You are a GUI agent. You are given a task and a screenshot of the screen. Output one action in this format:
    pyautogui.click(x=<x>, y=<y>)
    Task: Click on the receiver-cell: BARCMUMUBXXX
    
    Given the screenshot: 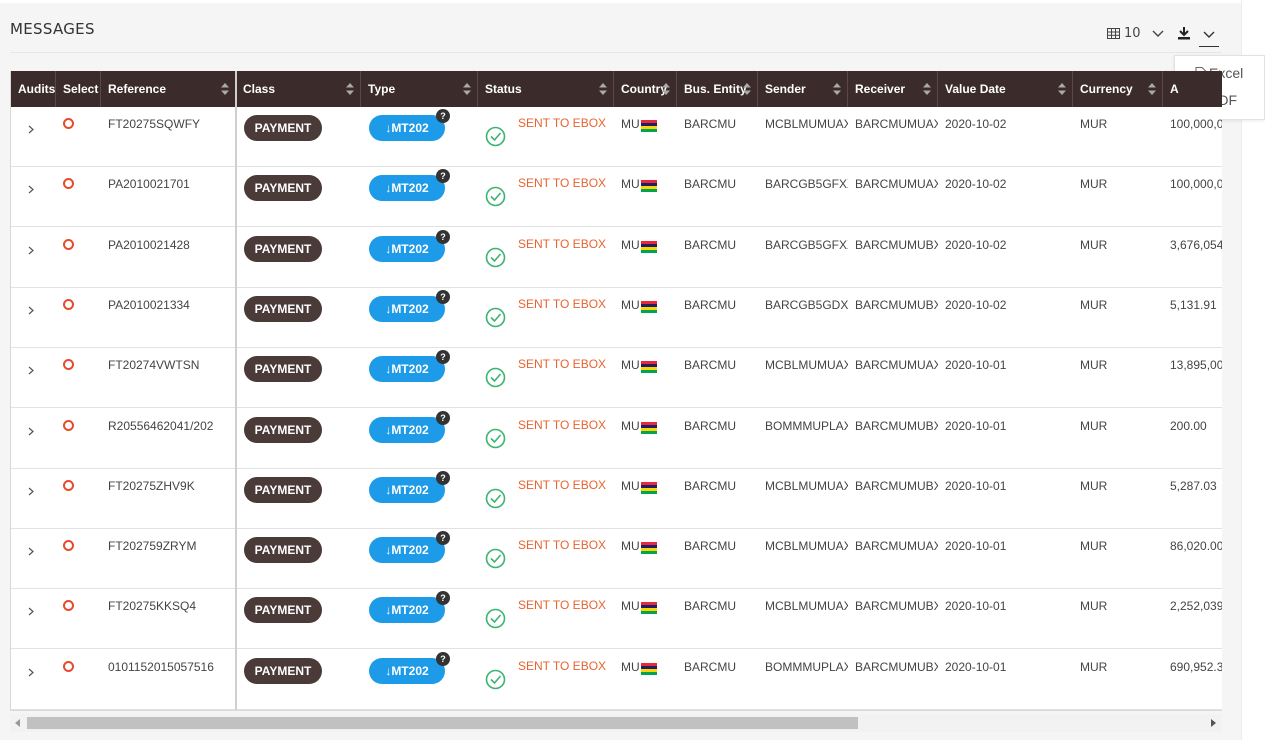 What is the action you would take?
    pyautogui.click(x=896, y=606)
    